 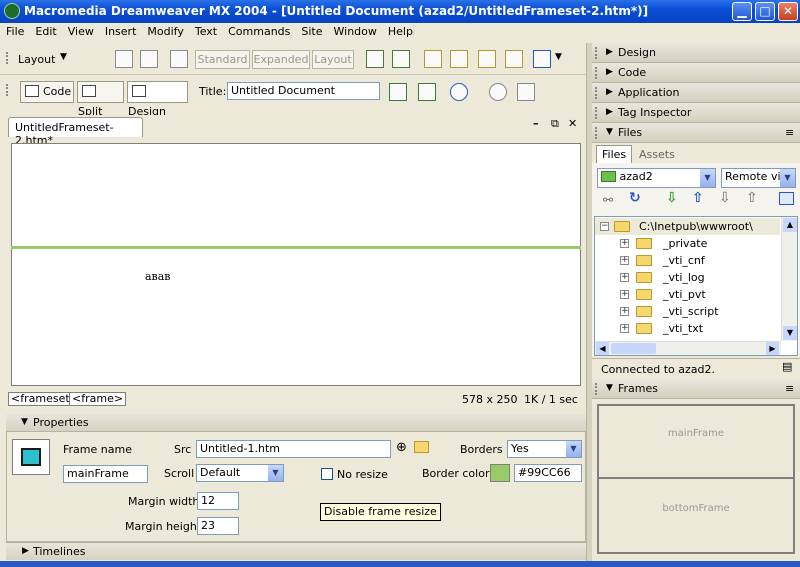 What do you see at coordinates (327, 474) in the screenshot?
I see `no-resize-checkbox` at bounding box center [327, 474].